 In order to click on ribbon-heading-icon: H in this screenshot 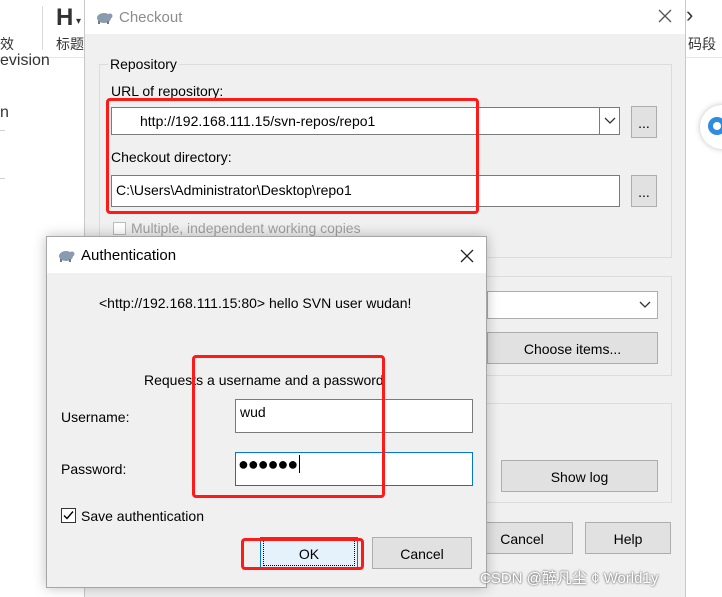, I will do `click(64, 18)`.